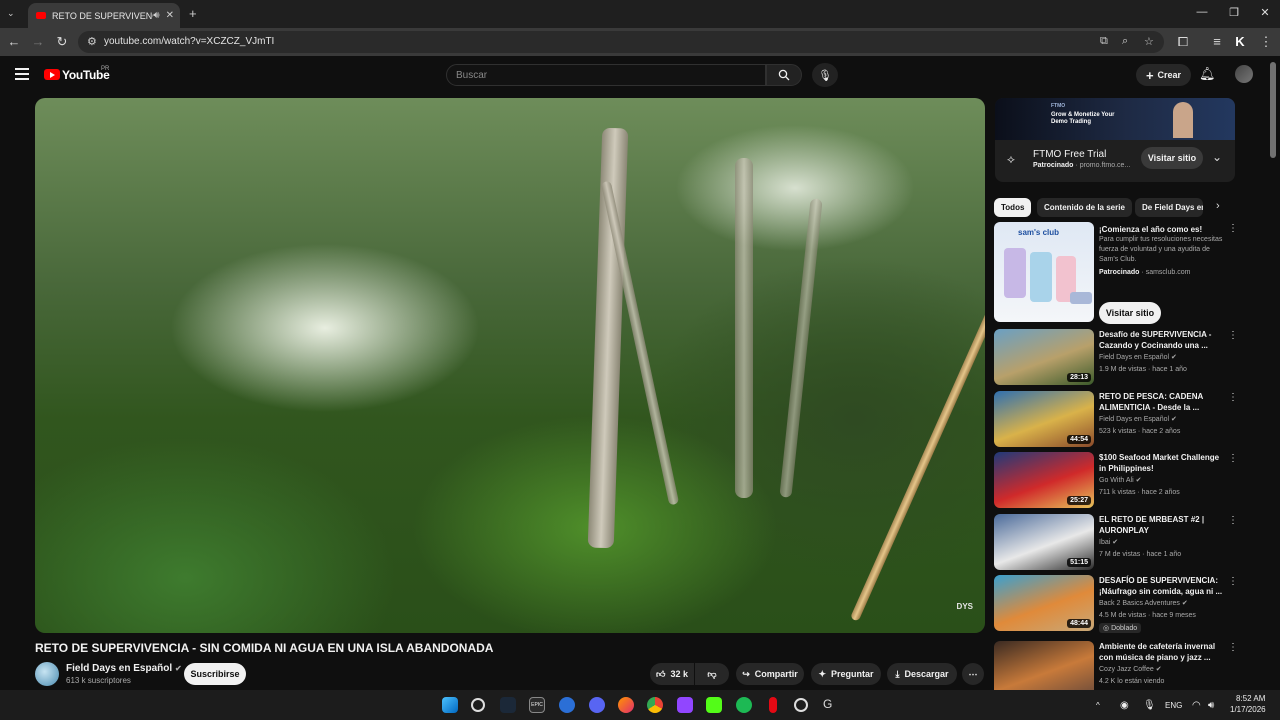  I want to click on video-thumbnail: 44:54, so click(1044, 419).